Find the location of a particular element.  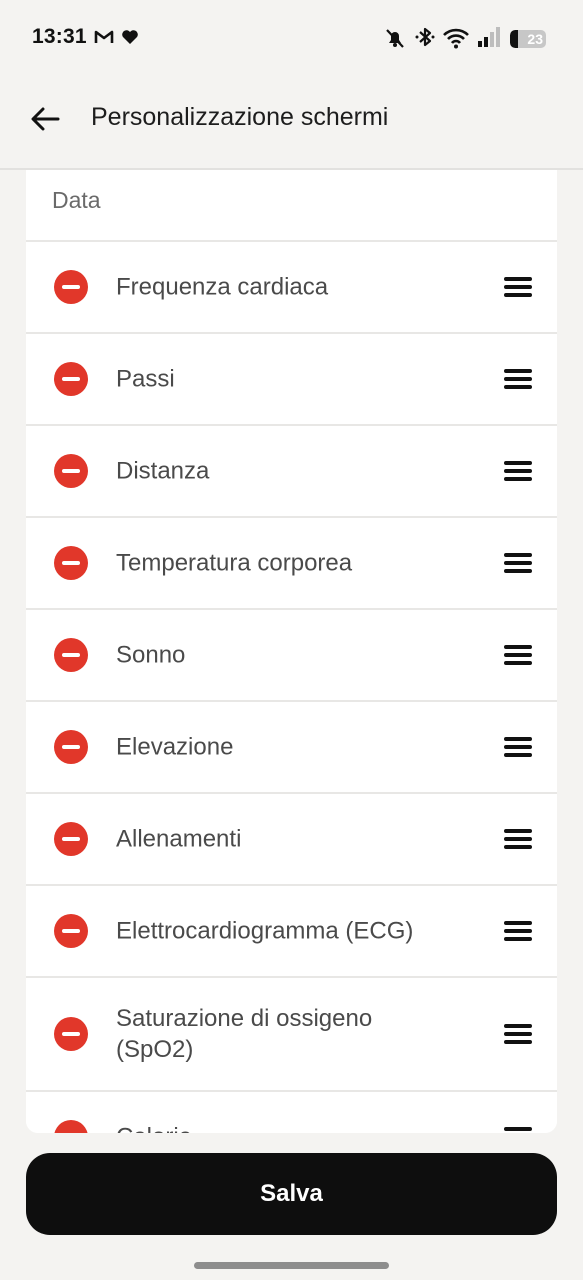

list-item: Sonno is located at coordinates (291, 656).